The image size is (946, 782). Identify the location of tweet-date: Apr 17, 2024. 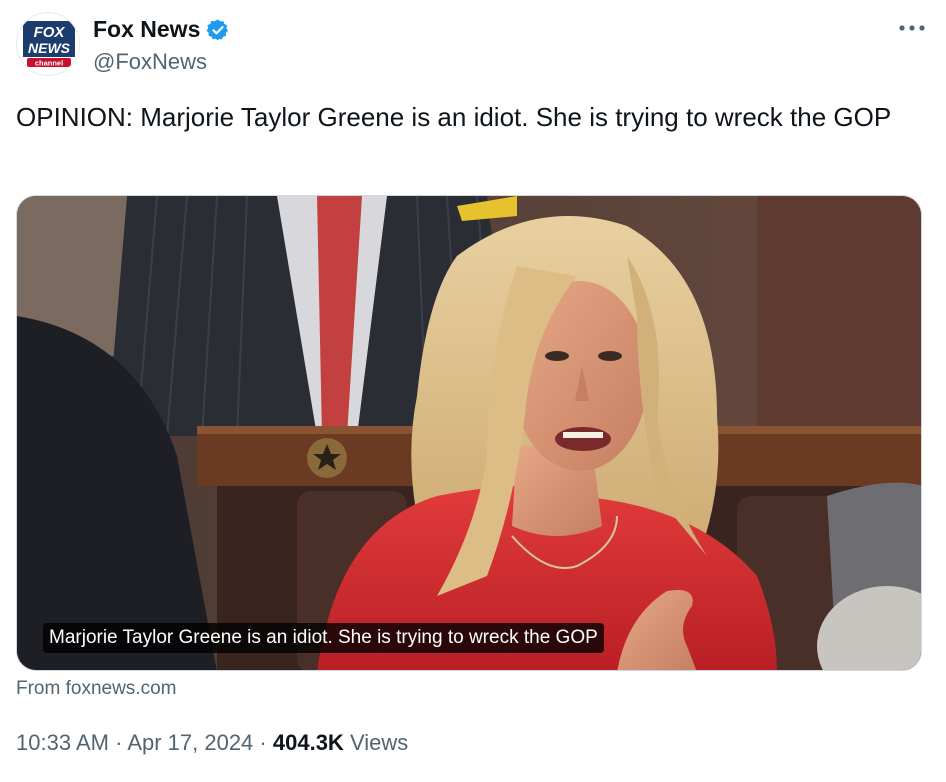
(190, 742).